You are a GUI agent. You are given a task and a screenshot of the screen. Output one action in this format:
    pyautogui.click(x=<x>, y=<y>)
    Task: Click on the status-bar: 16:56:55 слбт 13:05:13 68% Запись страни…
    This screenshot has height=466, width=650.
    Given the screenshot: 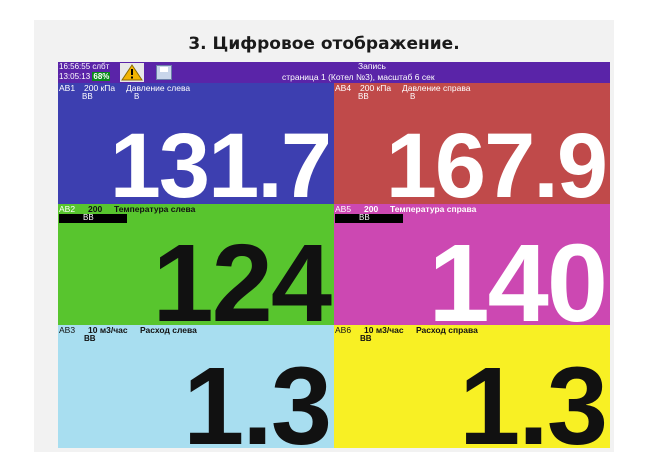 What is the action you would take?
    pyautogui.click(x=334, y=72)
    